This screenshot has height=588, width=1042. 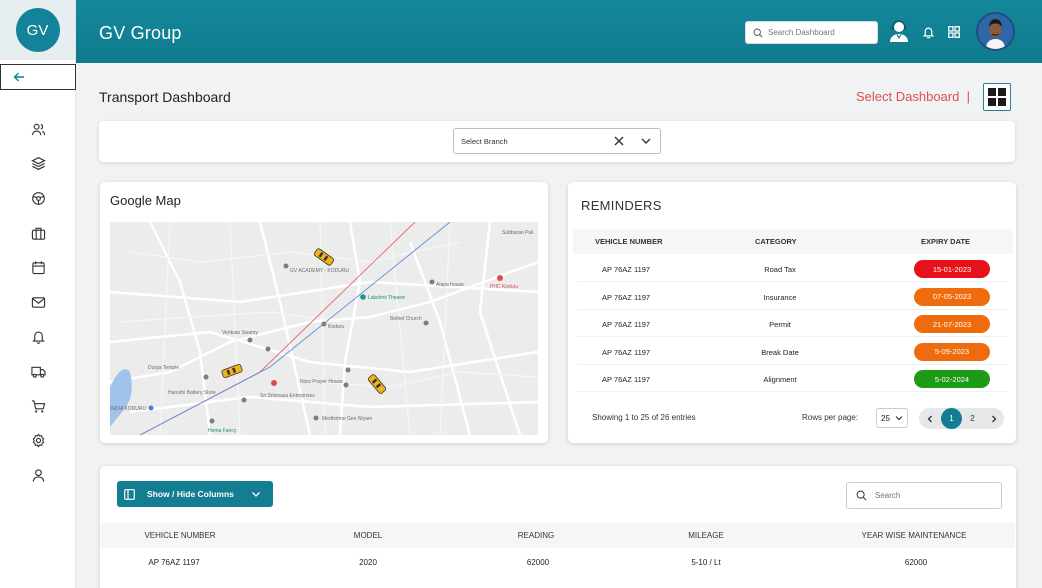 I want to click on dashboard-layout-icon, so click(x=997, y=97).